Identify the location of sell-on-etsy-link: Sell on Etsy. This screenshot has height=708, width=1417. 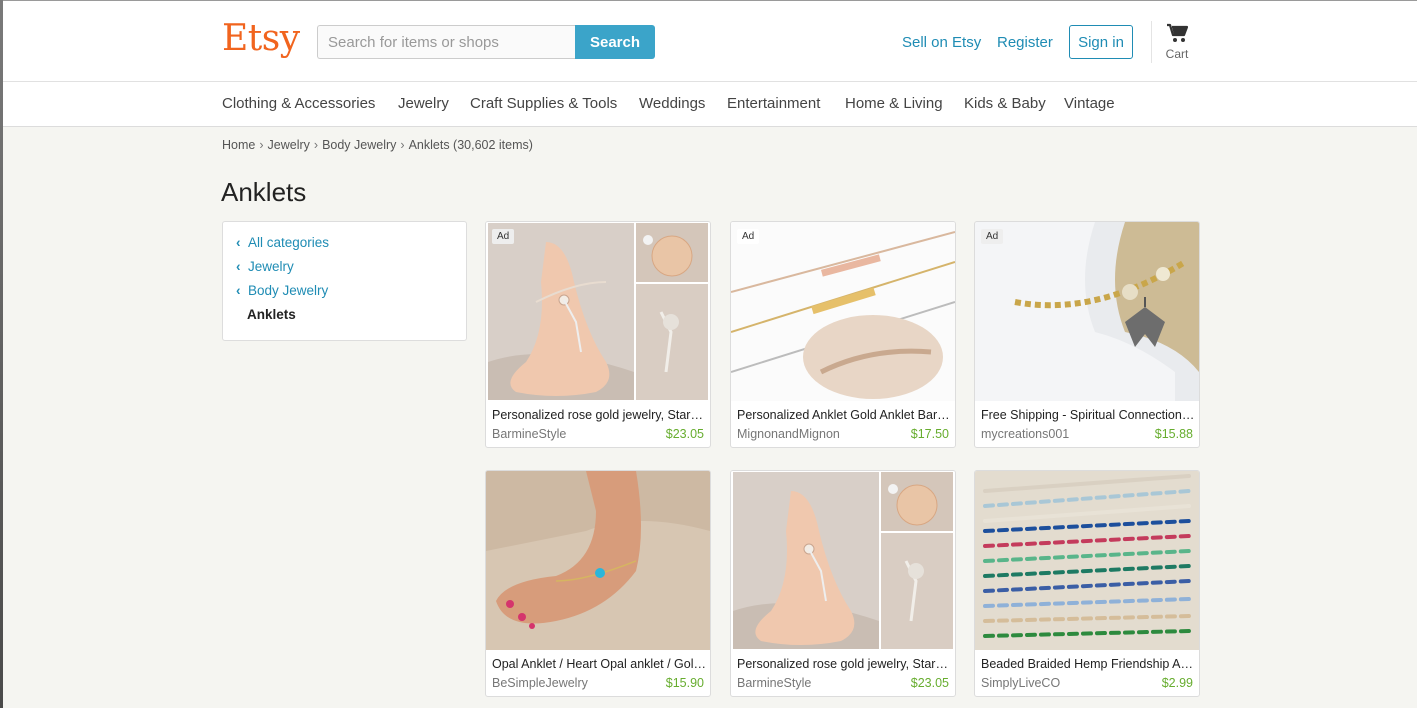
(941, 42).